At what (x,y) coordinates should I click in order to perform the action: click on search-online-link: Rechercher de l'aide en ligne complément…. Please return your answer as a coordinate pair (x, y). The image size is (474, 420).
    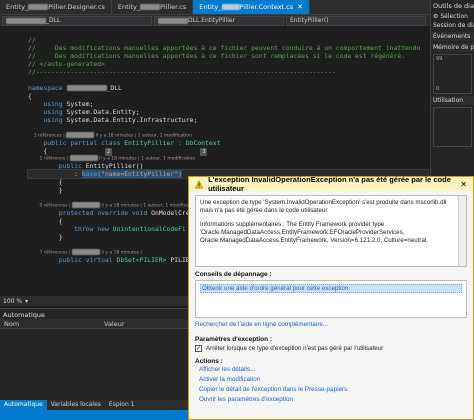
    Looking at the image, I should click on (331, 325).